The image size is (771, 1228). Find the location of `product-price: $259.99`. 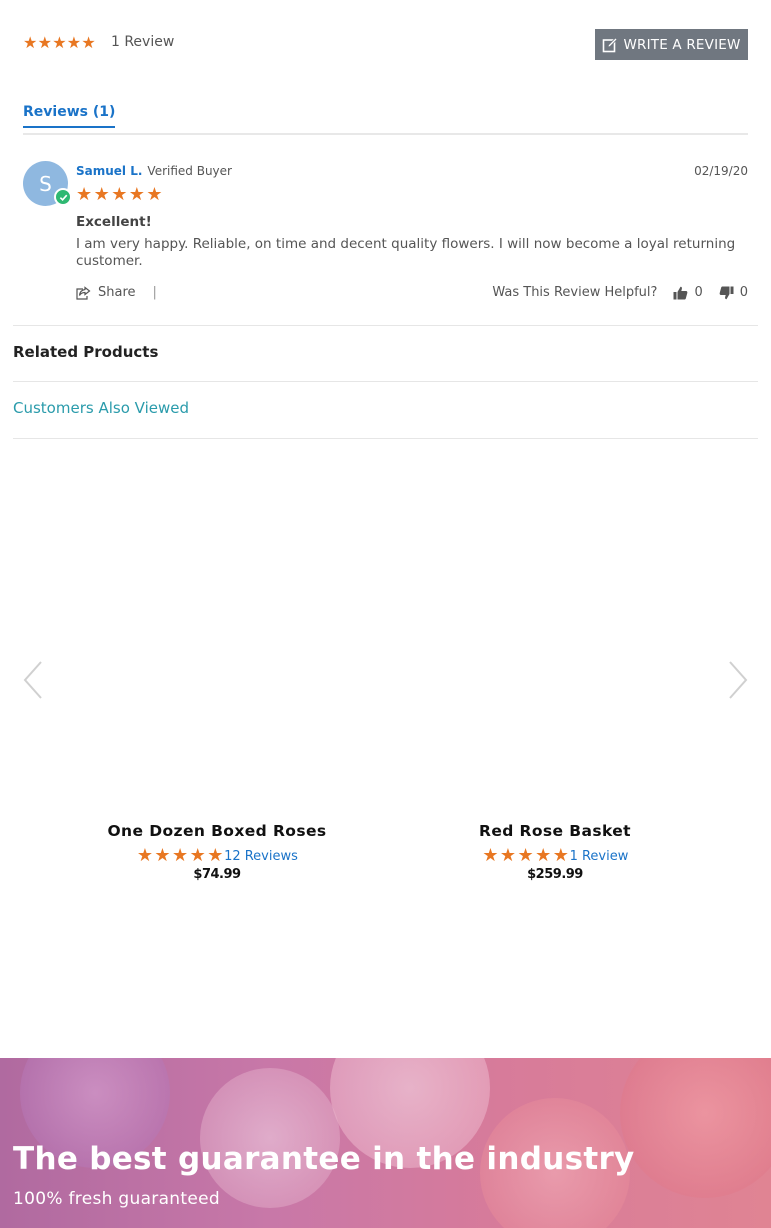

product-price: $259.99 is located at coordinates (555, 874).